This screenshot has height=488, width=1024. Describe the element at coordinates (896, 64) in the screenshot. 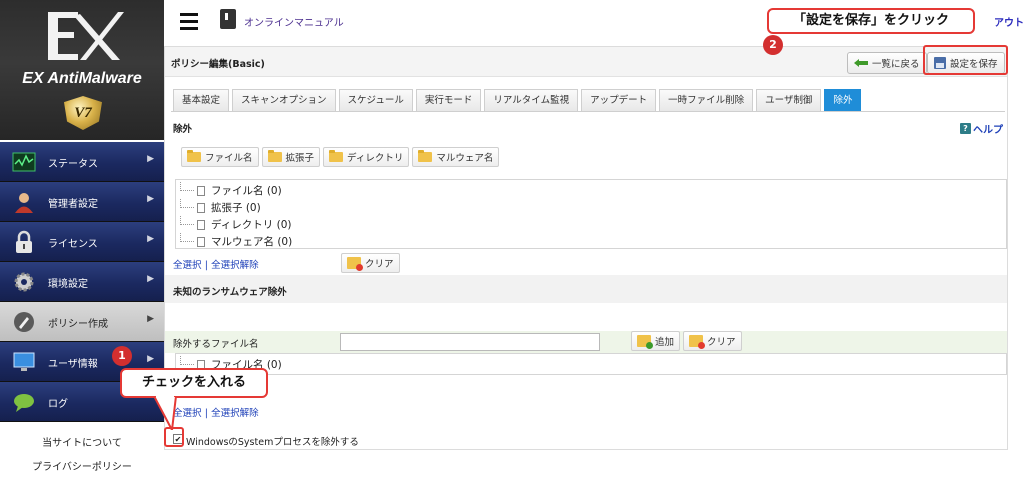

I see `back-button-label: 一覧に戻る` at that location.